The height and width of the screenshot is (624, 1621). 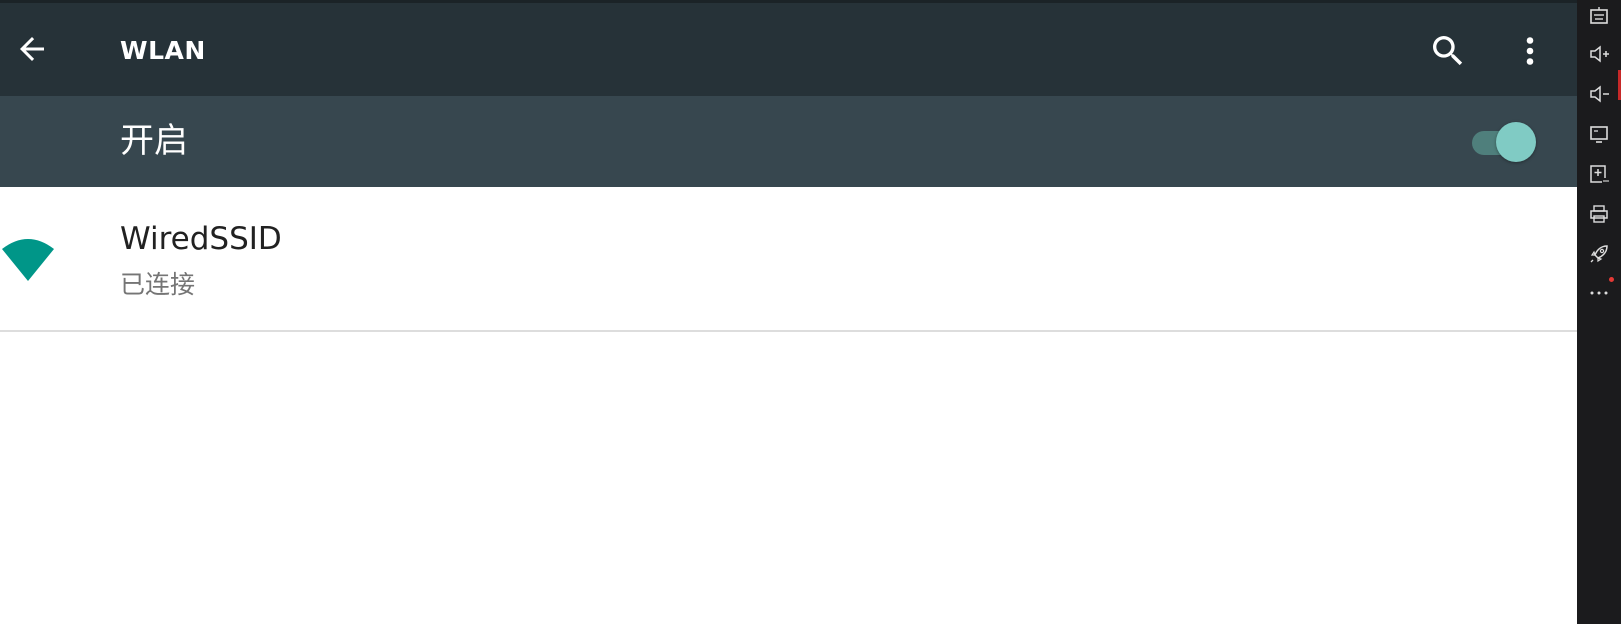 What do you see at coordinates (1611, 279) in the screenshot?
I see `notification-dot` at bounding box center [1611, 279].